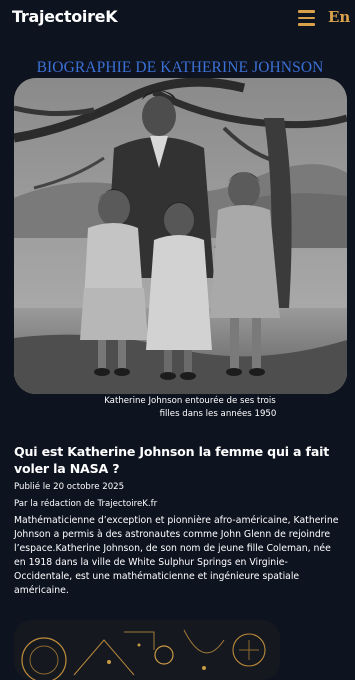 This screenshot has width=355, height=680. What do you see at coordinates (86, 504) in the screenshot?
I see `article-byline: Par la rédaction de TrajectoireK.fr` at bounding box center [86, 504].